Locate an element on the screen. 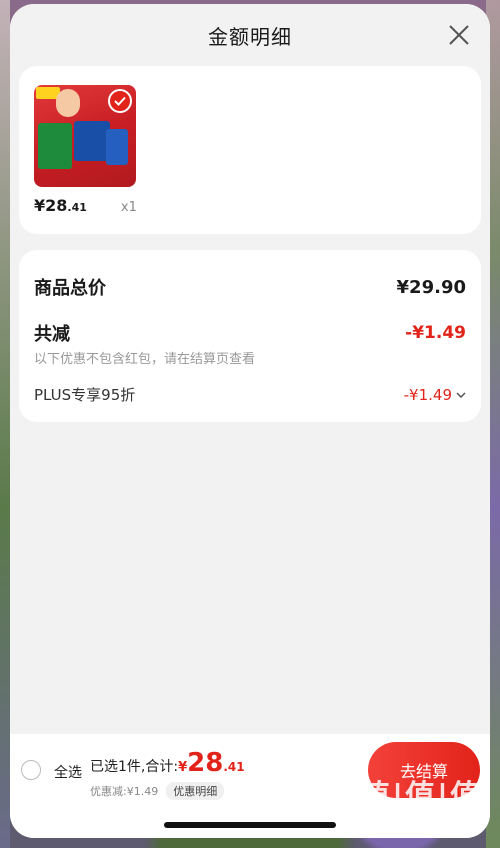 This screenshot has height=848, width=500. total-price-value: ¥29.90 is located at coordinates (431, 287).